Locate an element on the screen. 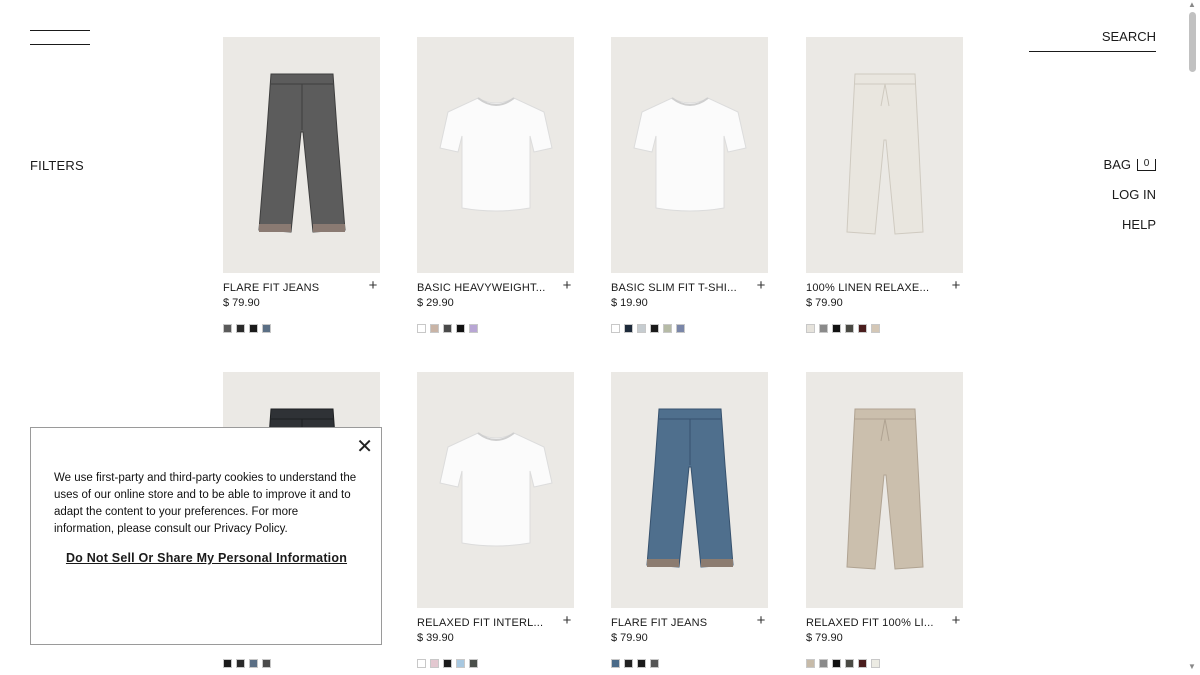 The width and height of the screenshot is (1200, 675). filters-button: FILTERS is located at coordinates (57, 165).